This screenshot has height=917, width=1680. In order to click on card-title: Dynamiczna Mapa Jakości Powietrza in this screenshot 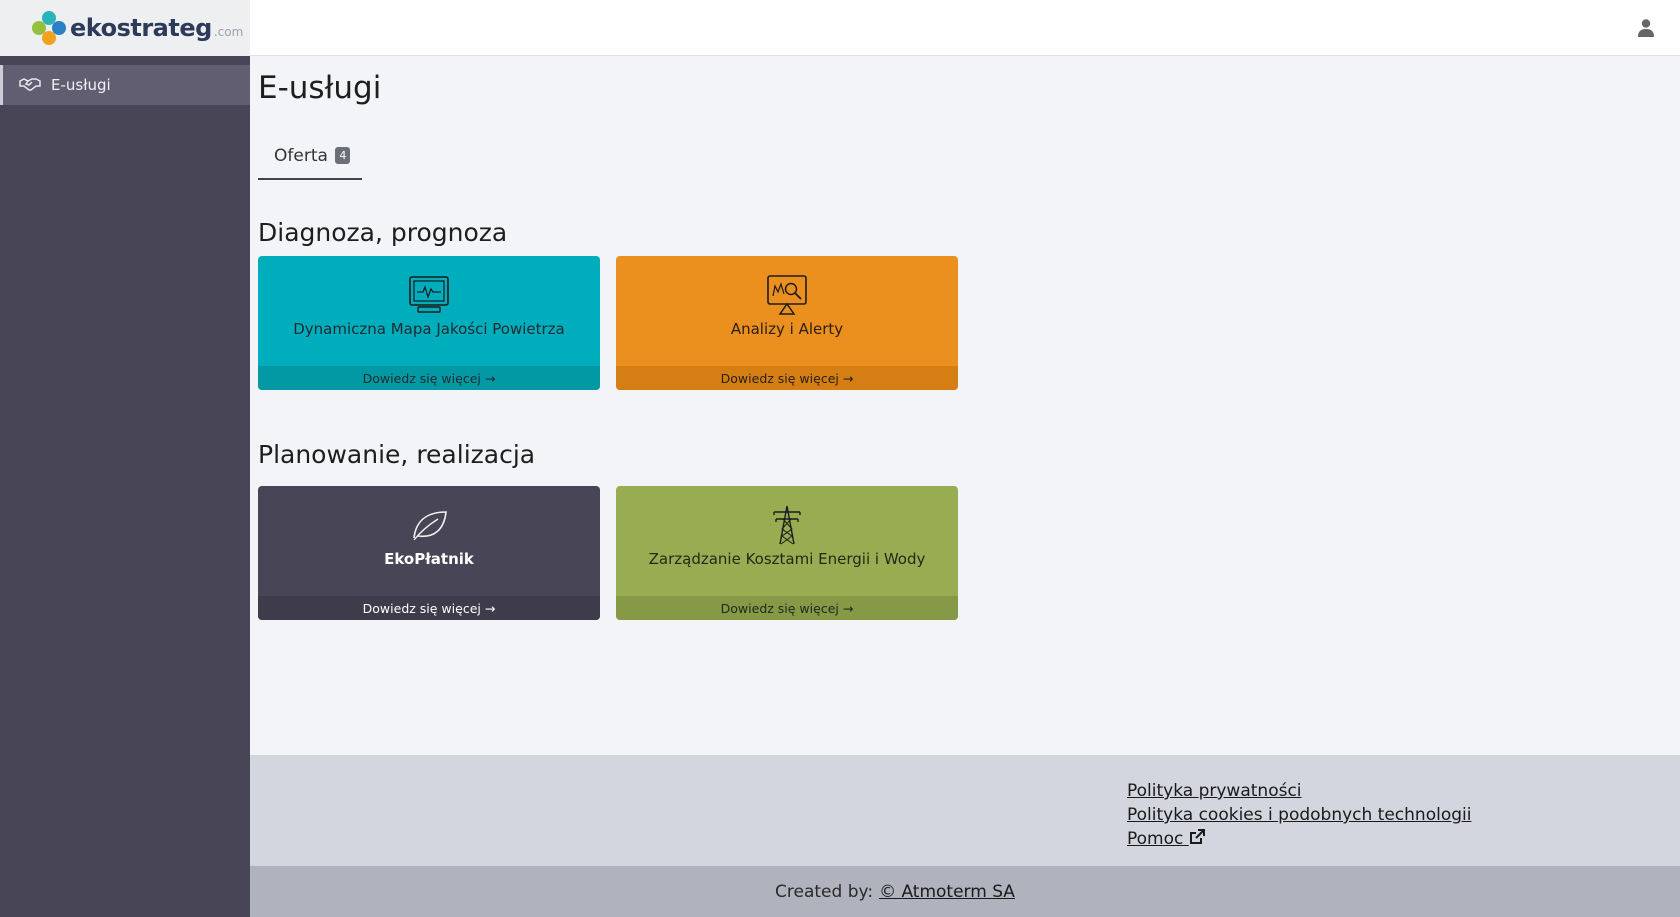, I will do `click(429, 329)`.